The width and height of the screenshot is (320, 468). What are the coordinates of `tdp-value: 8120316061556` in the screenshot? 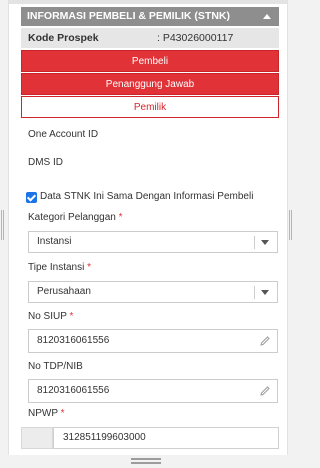 It's located at (73, 390).